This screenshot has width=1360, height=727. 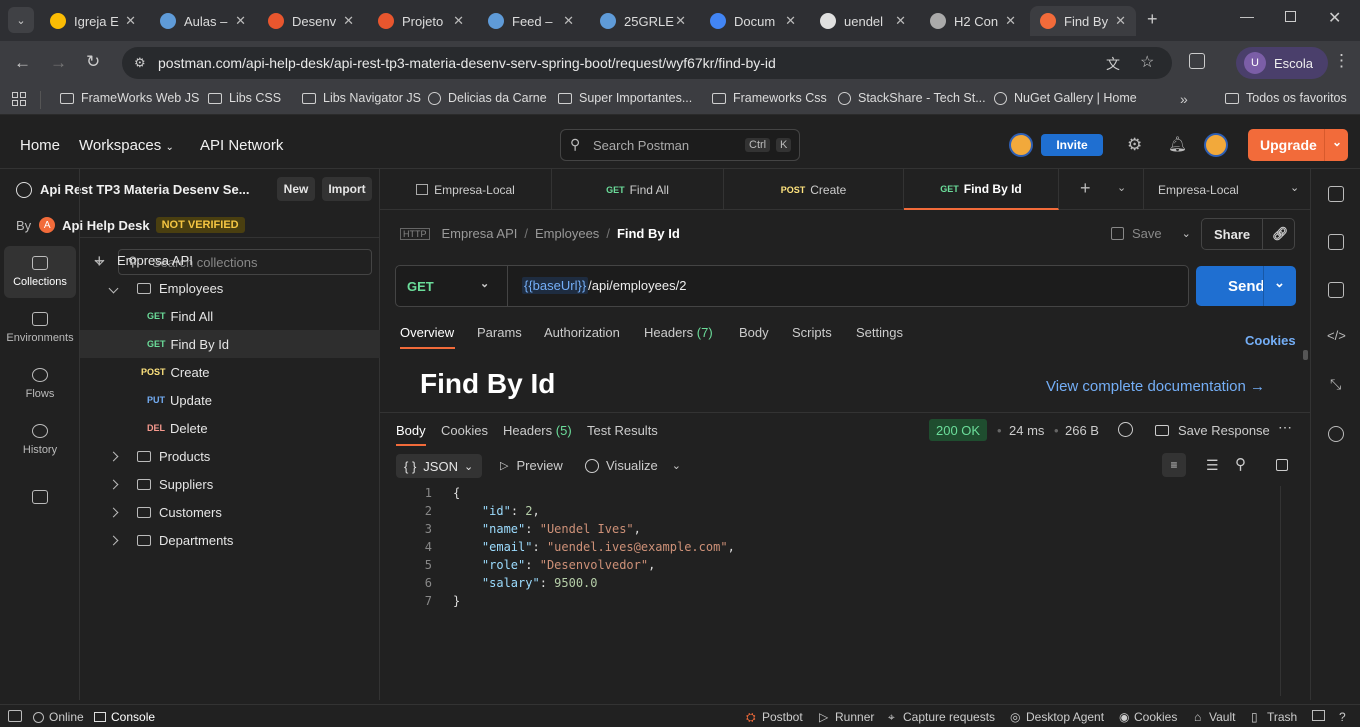 I want to click on collection-item: Empresa API, so click(x=230, y=260).